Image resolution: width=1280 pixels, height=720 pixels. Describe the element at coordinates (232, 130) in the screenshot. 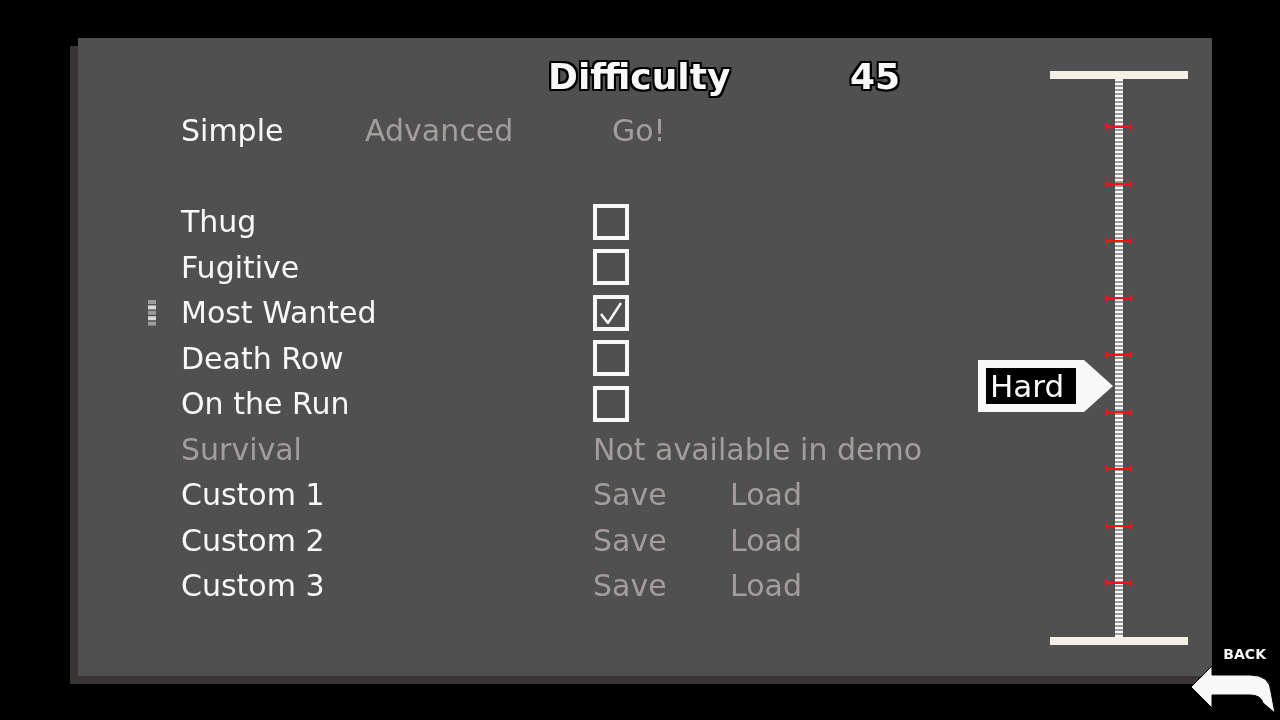

I see `mode-tab: Simple` at that location.